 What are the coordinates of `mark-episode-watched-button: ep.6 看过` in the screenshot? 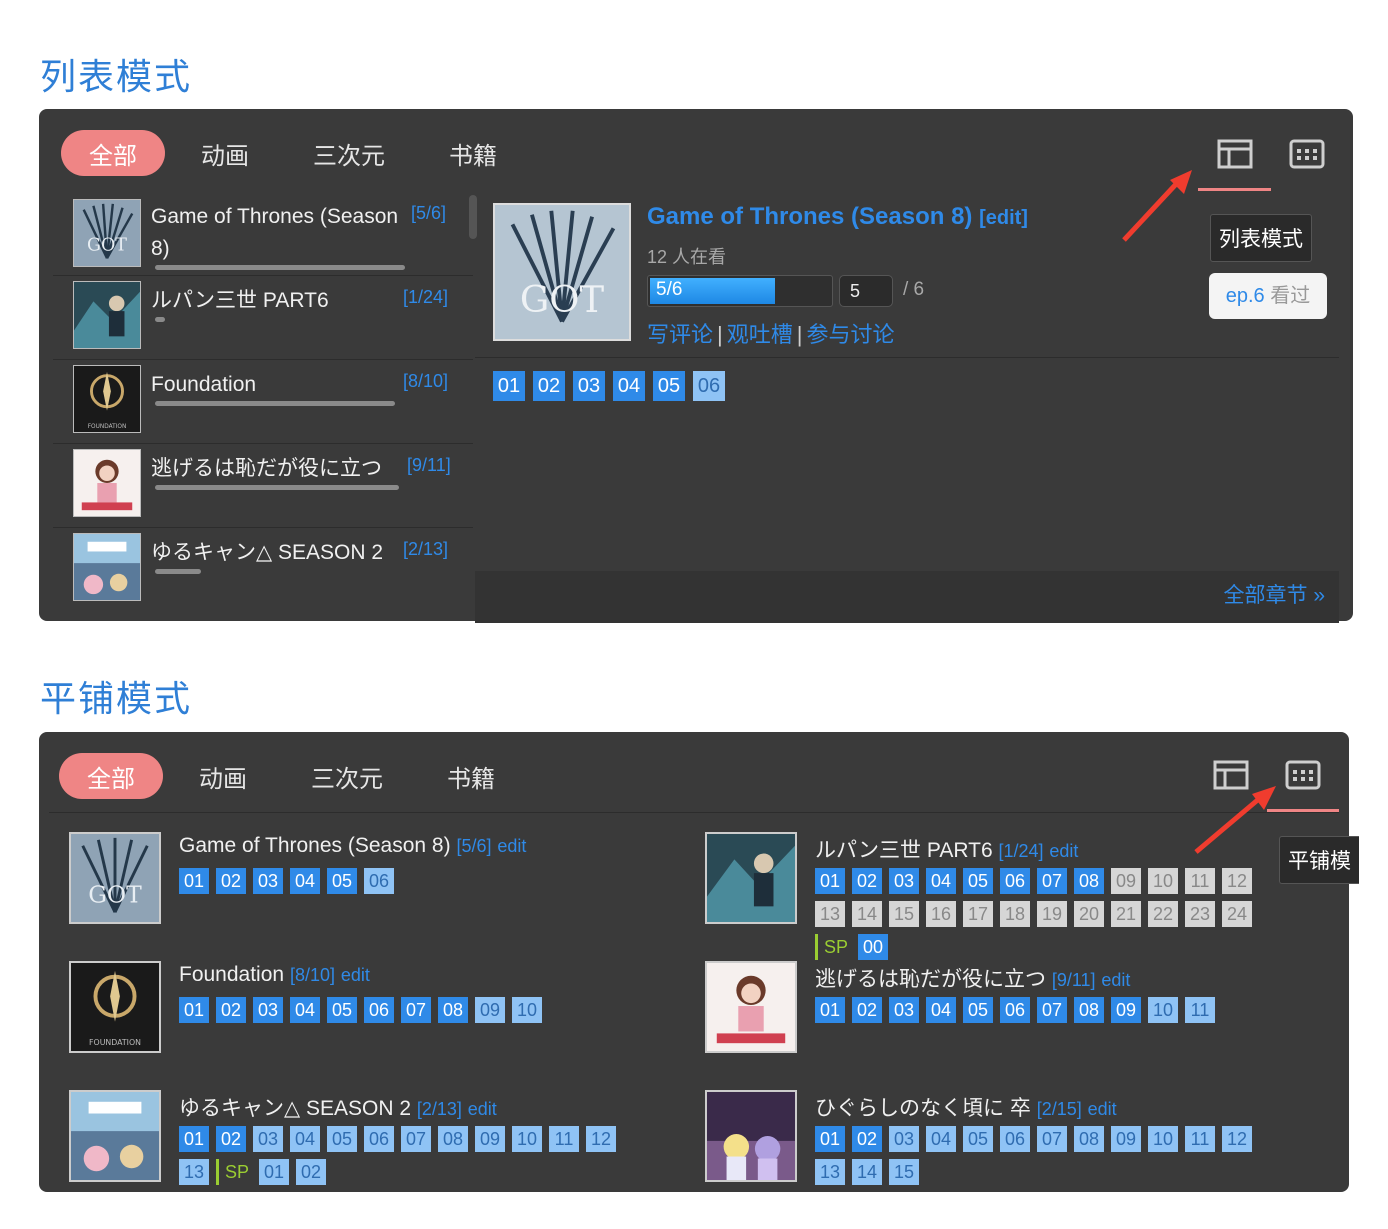 It's located at (1268, 296).